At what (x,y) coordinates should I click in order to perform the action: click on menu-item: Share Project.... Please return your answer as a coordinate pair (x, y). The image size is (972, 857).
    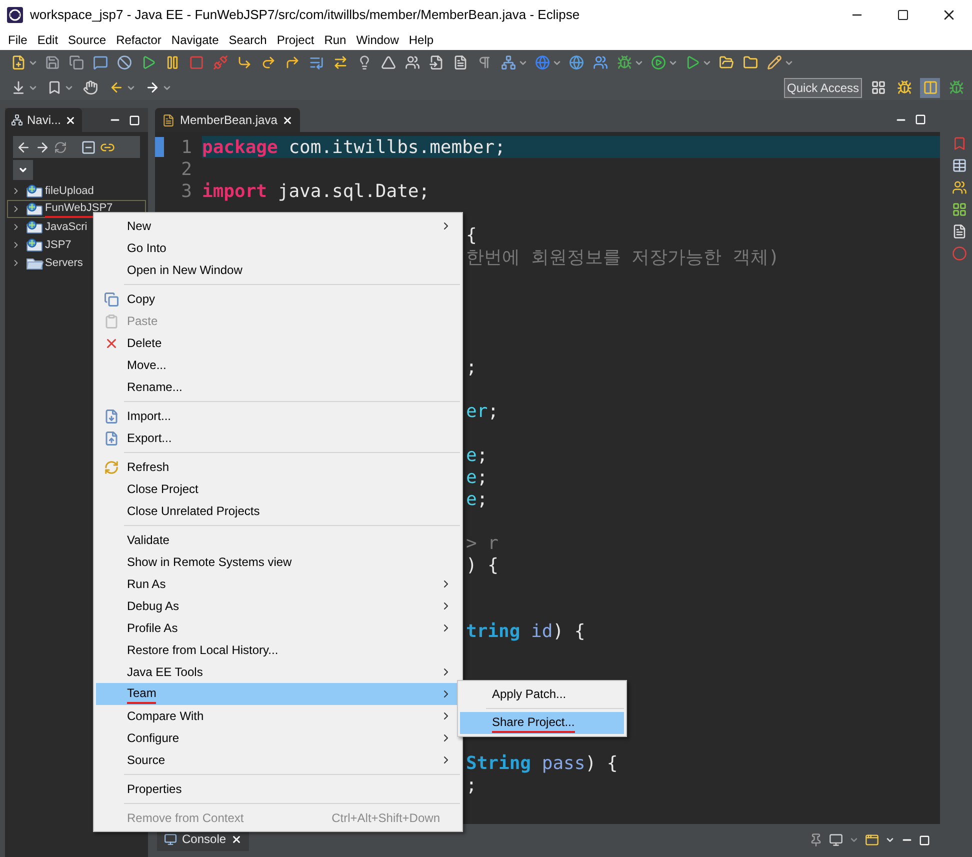
    Looking at the image, I should click on (542, 723).